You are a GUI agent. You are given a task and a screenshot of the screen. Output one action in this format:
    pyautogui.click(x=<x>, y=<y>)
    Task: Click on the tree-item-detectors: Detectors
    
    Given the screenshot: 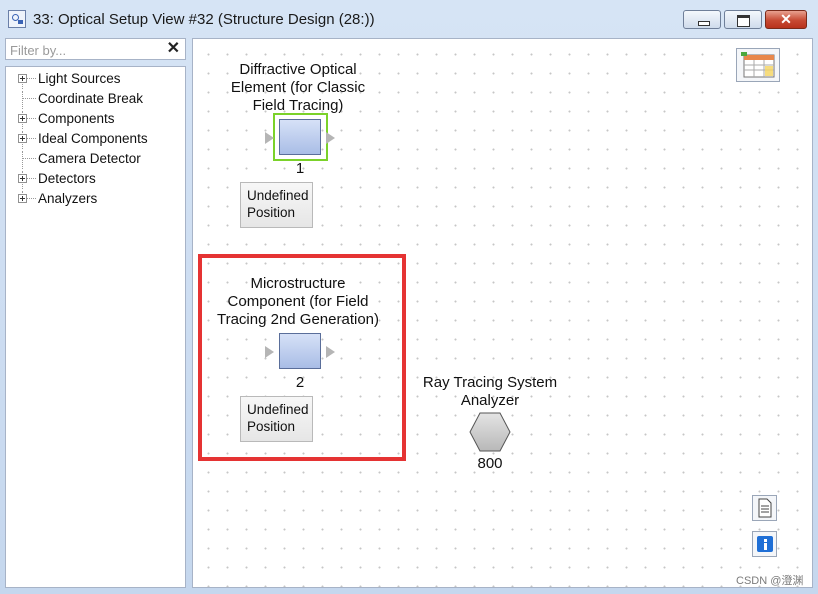 What is the action you would take?
    pyautogui.click(x=95, y=180)
    